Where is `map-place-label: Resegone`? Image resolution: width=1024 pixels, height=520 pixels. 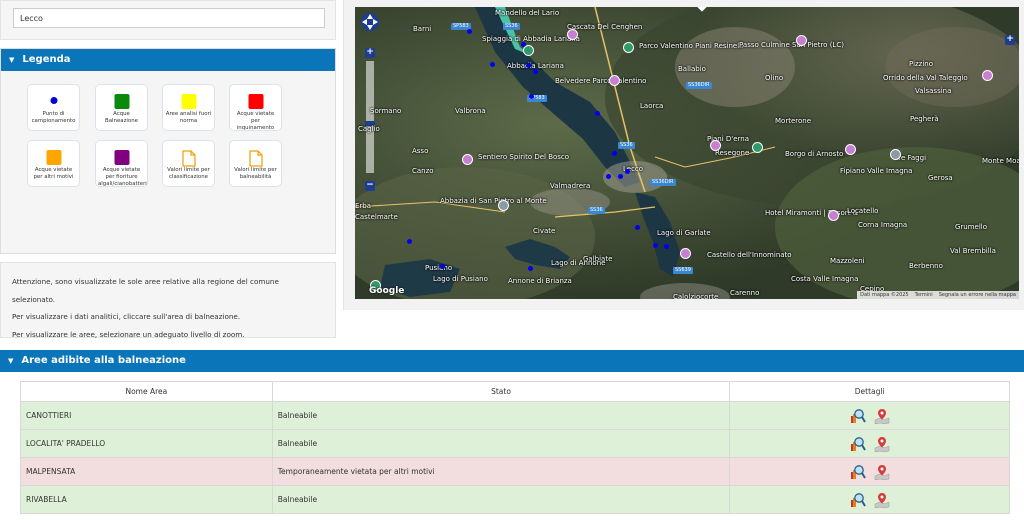 map-place-label: Resegone is located at coordinates (732, 153).